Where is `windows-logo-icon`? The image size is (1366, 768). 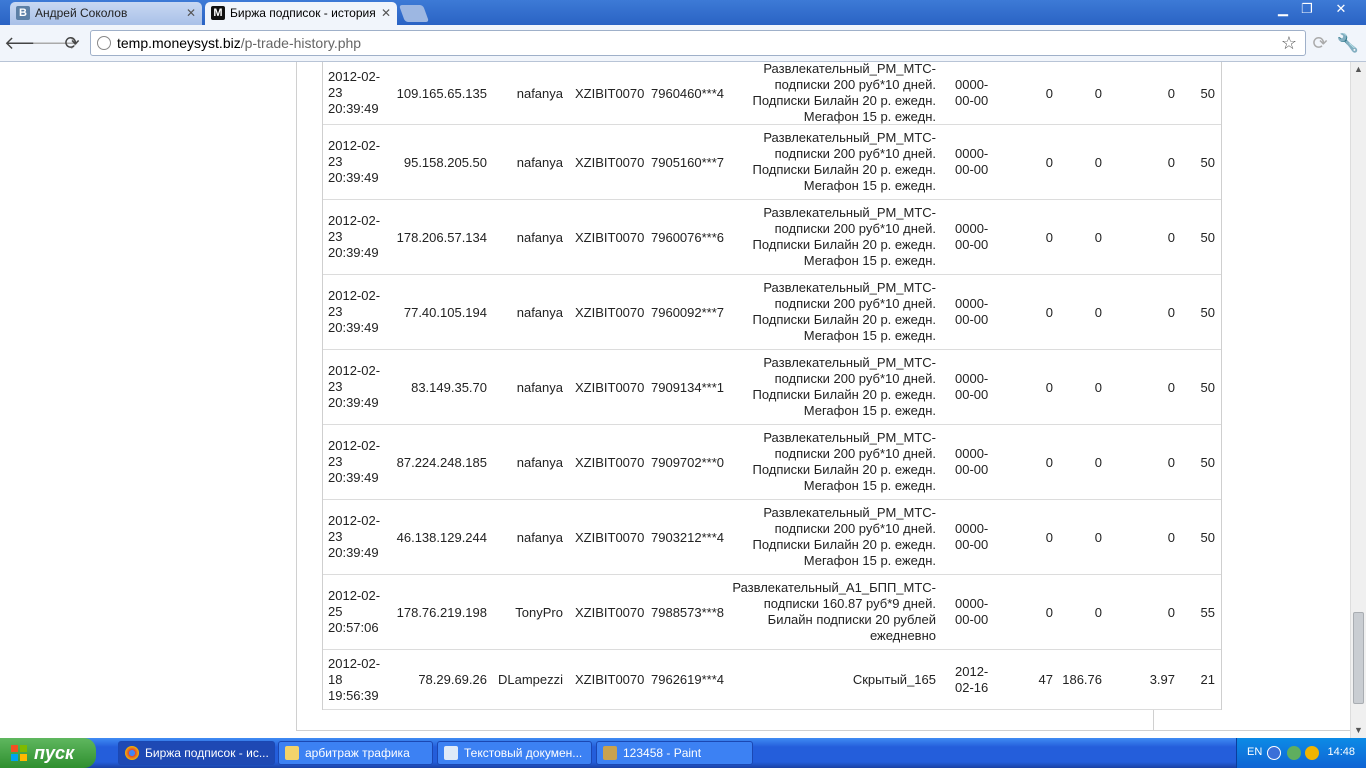
windows-logo-icon is located at coordinates (19, 753).